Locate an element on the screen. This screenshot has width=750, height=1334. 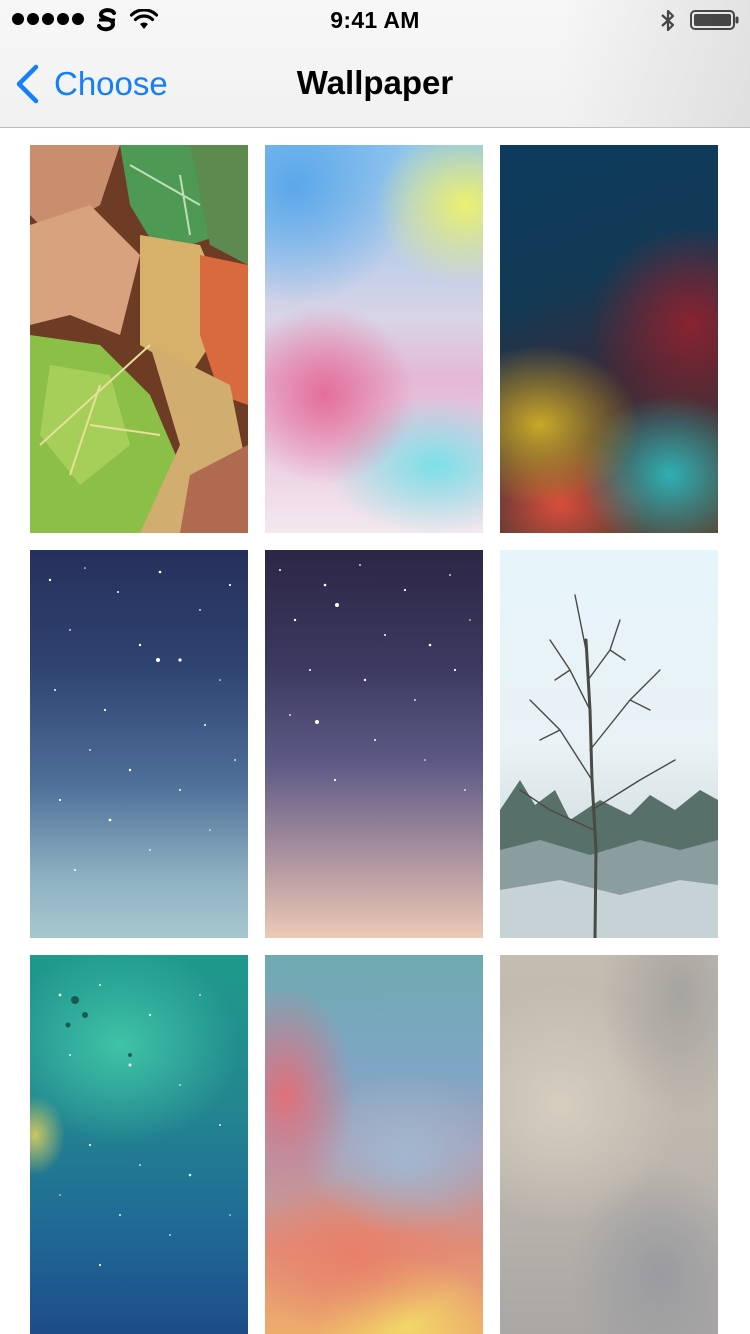
status-time: 9:41 AM is located at coordinates (375, 20).